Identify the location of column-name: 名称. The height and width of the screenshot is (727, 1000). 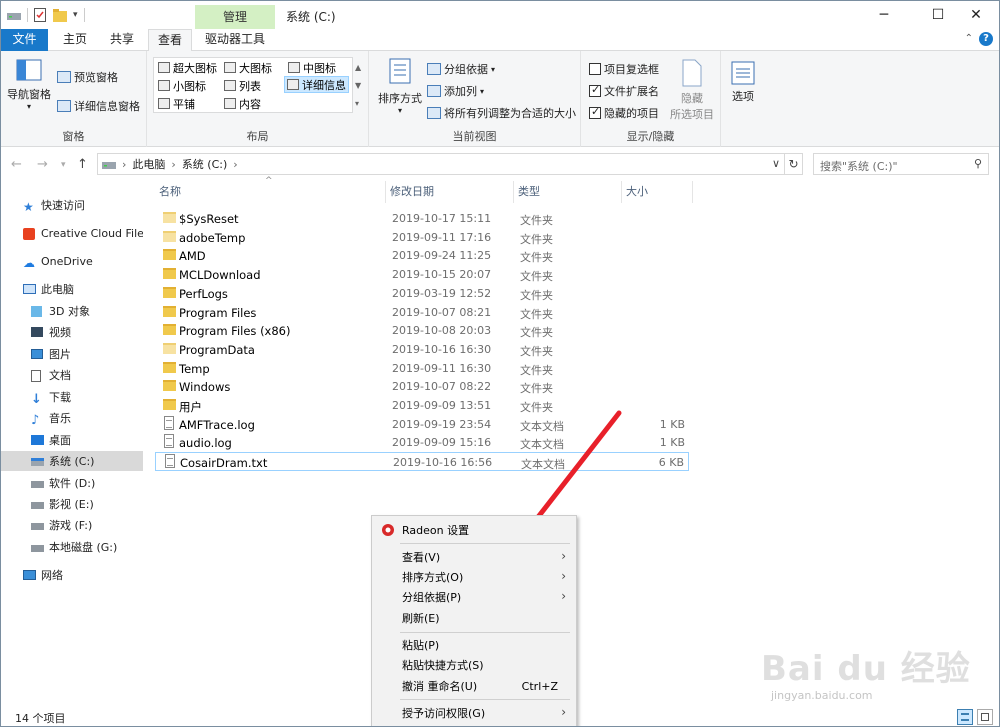
(270, 192).